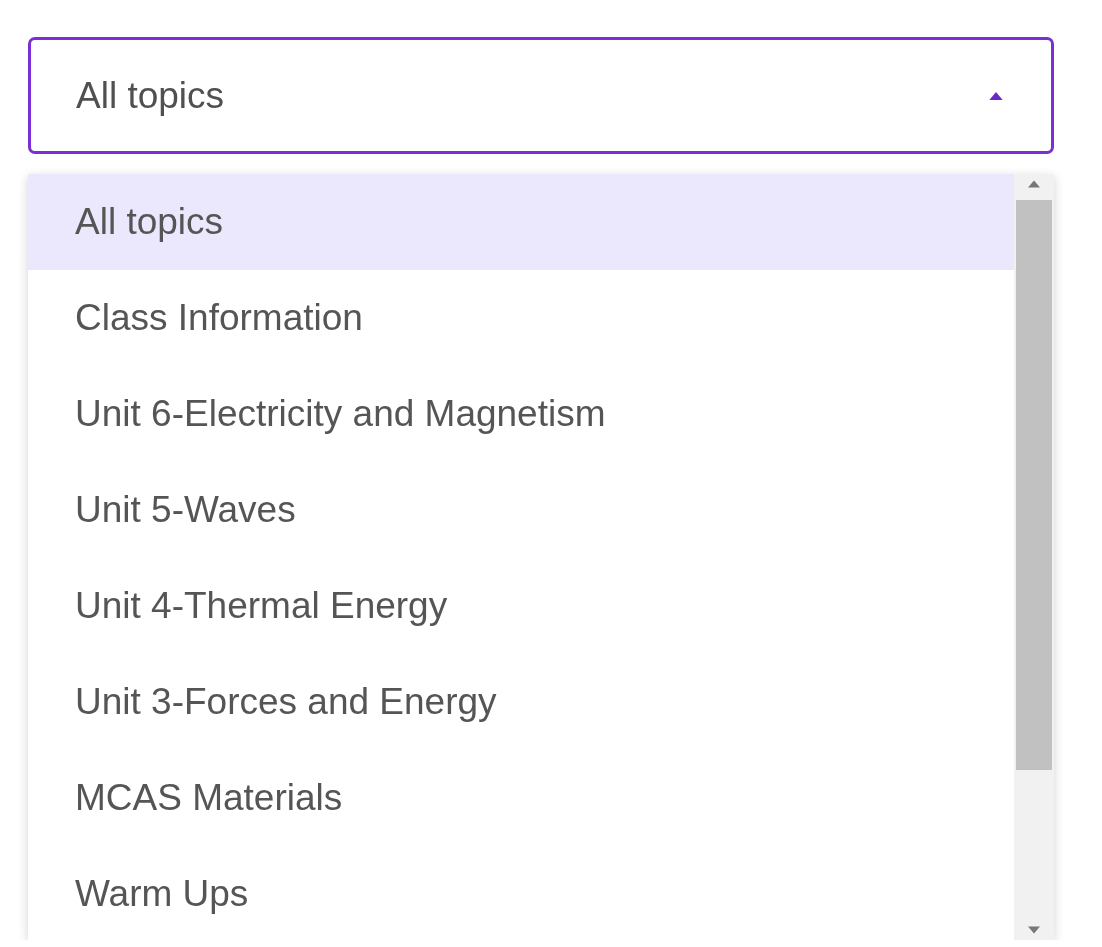  What do you see at coordinates (1034, 184) in the screenshot?
I see `scroll-up-arrow-icon` at bounding box center [1034, 184].